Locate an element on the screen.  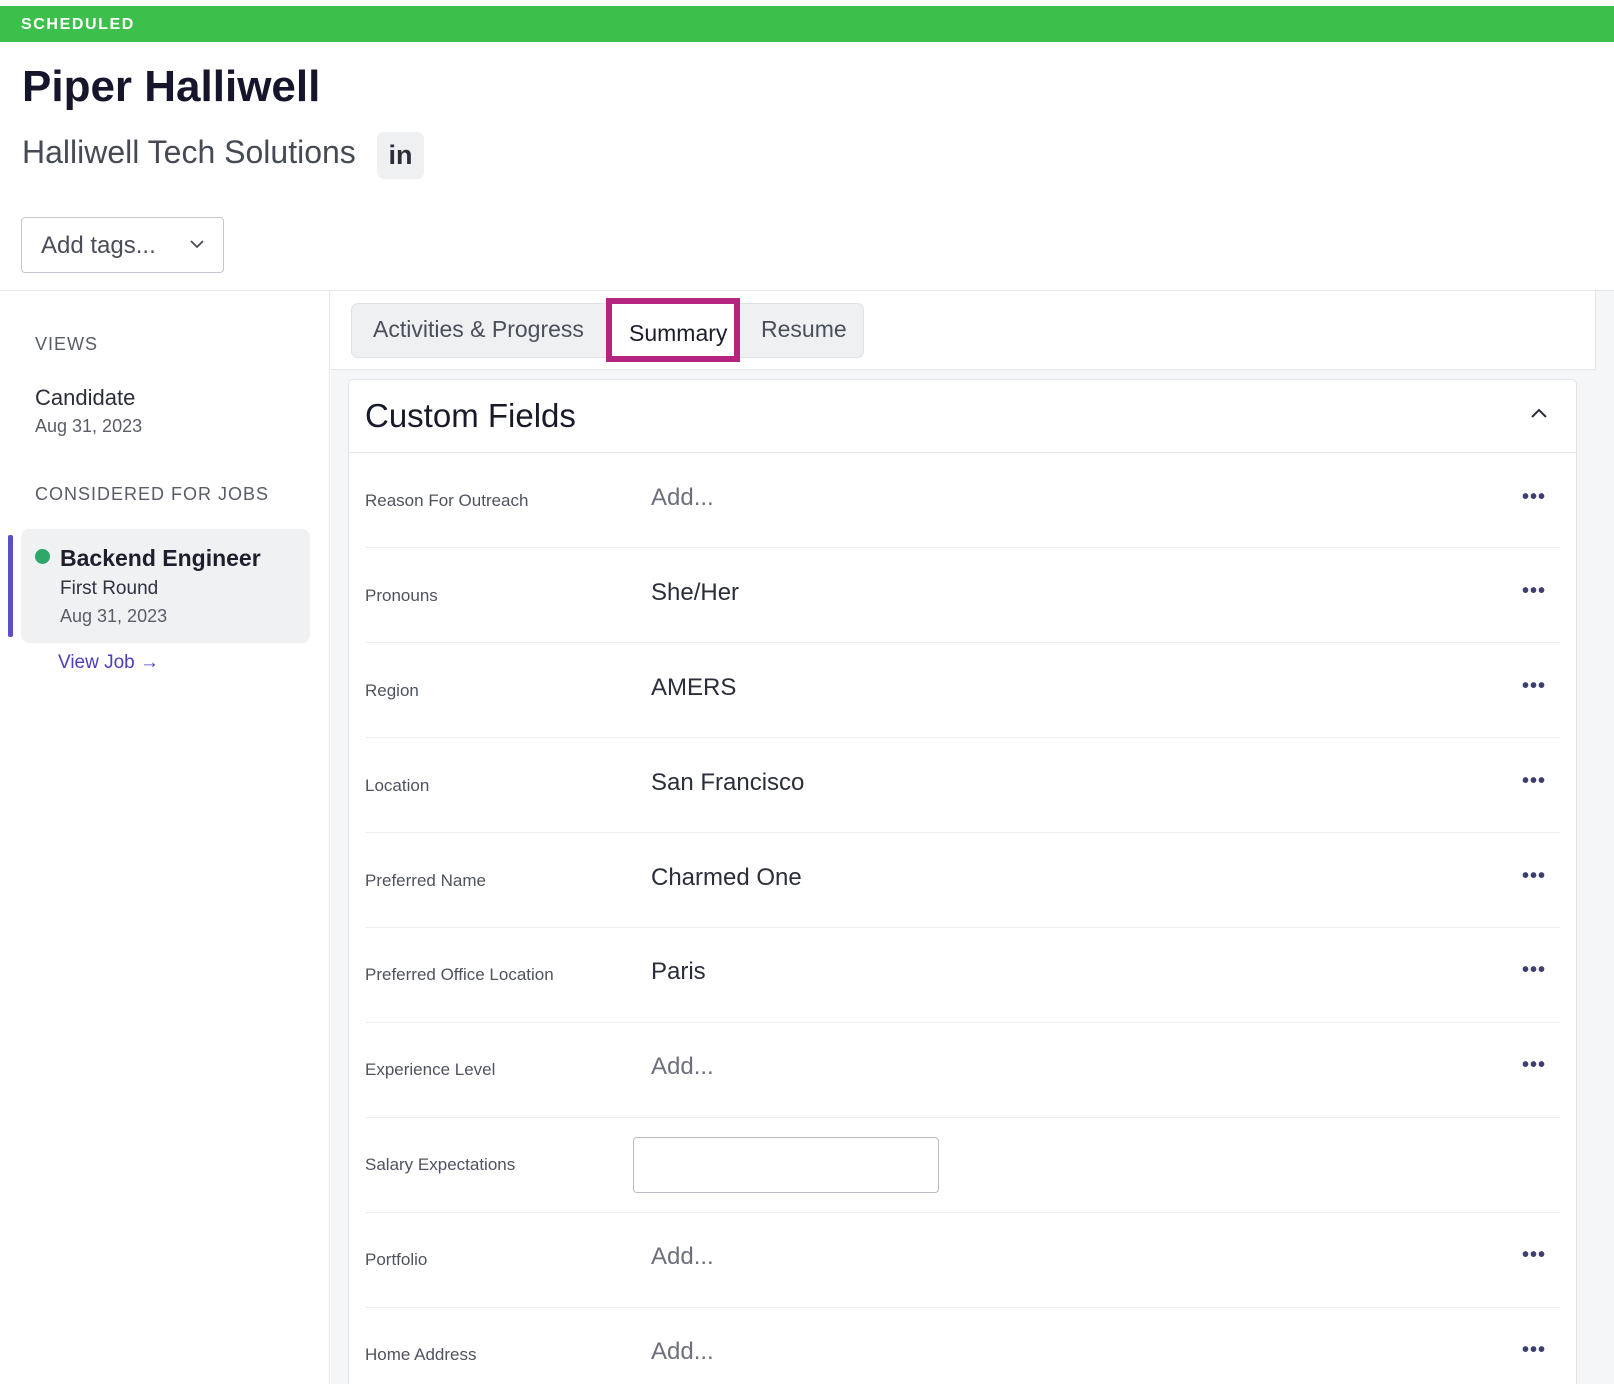
chevron-down-icon is located at coordinates (197, 244).